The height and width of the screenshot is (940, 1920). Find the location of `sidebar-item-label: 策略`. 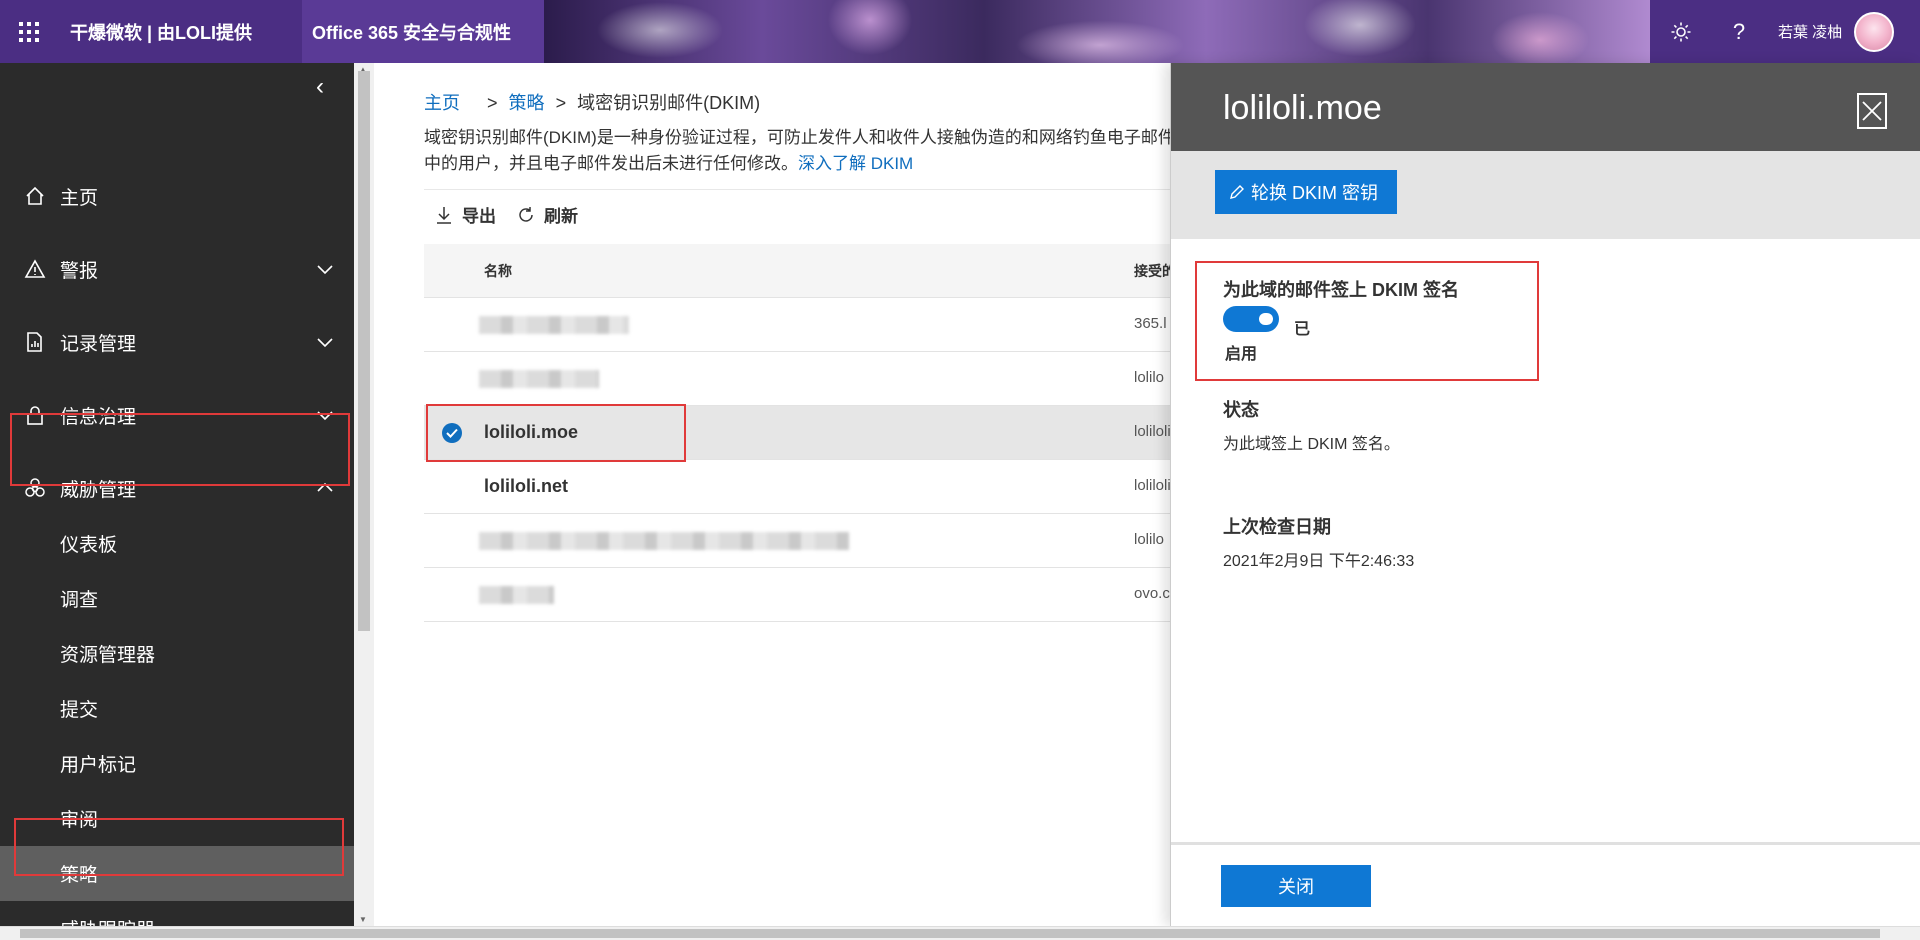

sidebar-item-label: 策略 is located at coordinates (79, 875).